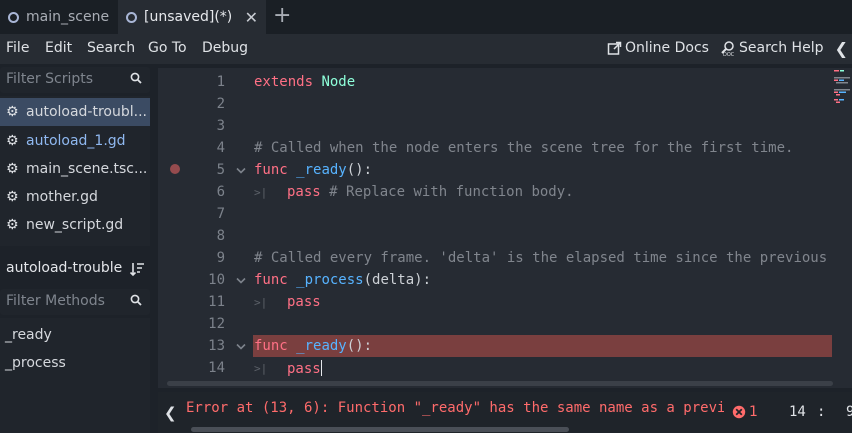 The image size is (852, 433). I want to click on type-name: Node, so click(338, 82).